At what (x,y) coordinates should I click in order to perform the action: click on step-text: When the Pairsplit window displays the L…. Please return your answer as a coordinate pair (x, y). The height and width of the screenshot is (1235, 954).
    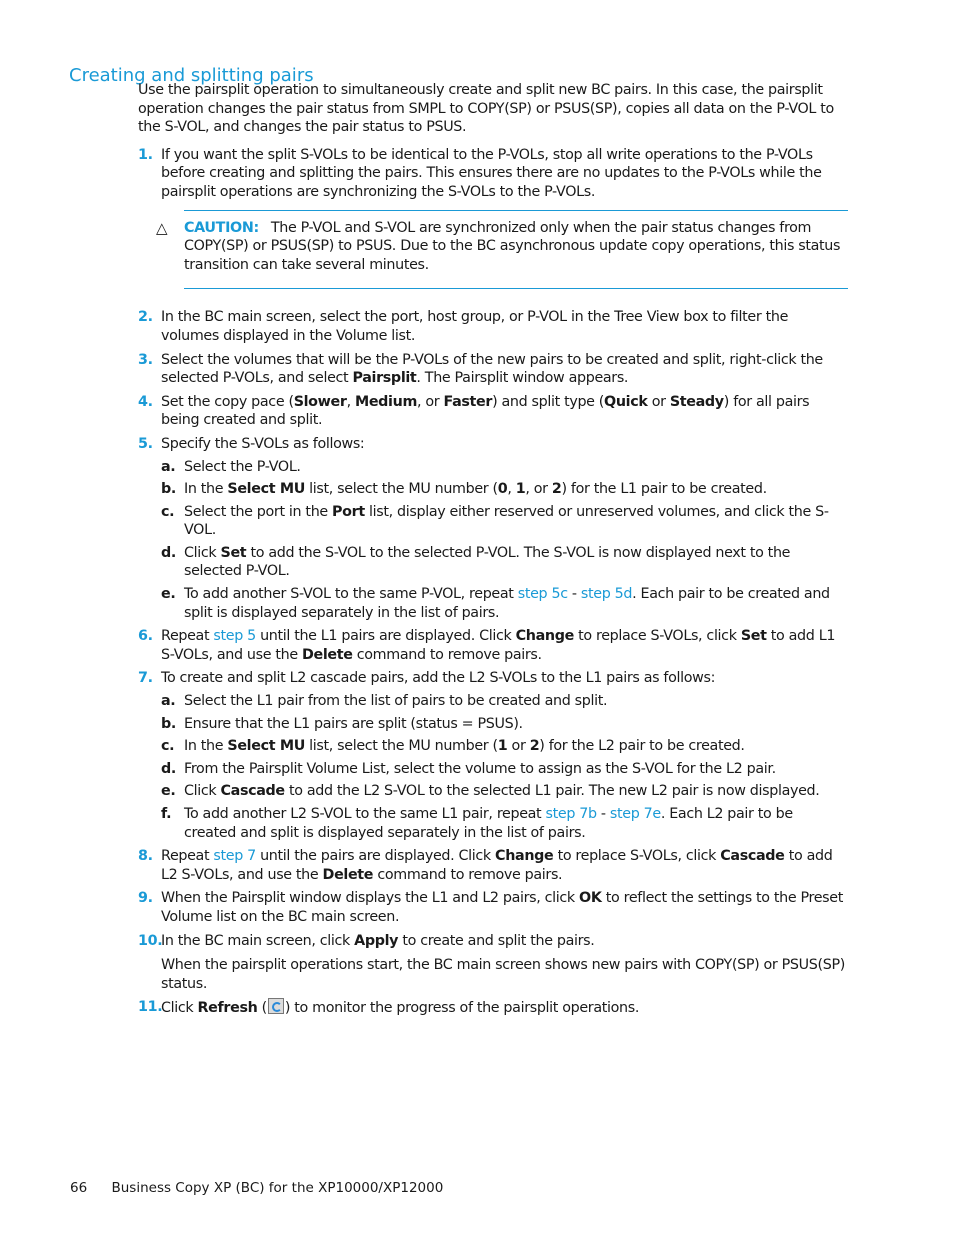
    Looking at the image, I should click on (502, 907).